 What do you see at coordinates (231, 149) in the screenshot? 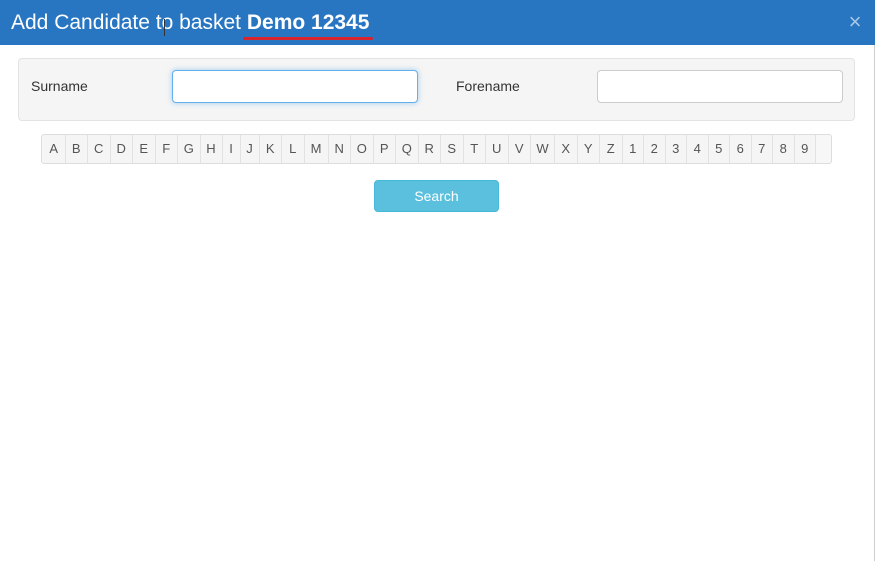
I see `alpha-filter-i: I` at bounding box center [231, 149].